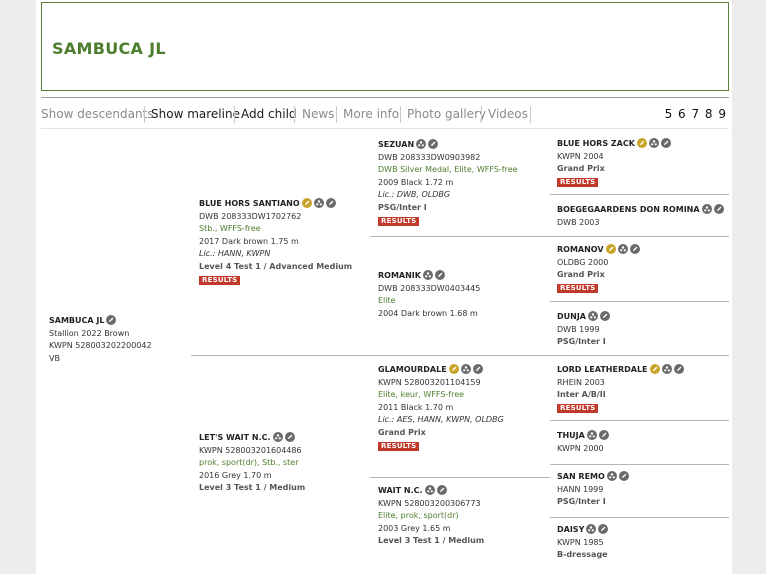  Describe the element at coordinates (508, 114) in the screenshot. I see `nav-videos: Videos` at that location.